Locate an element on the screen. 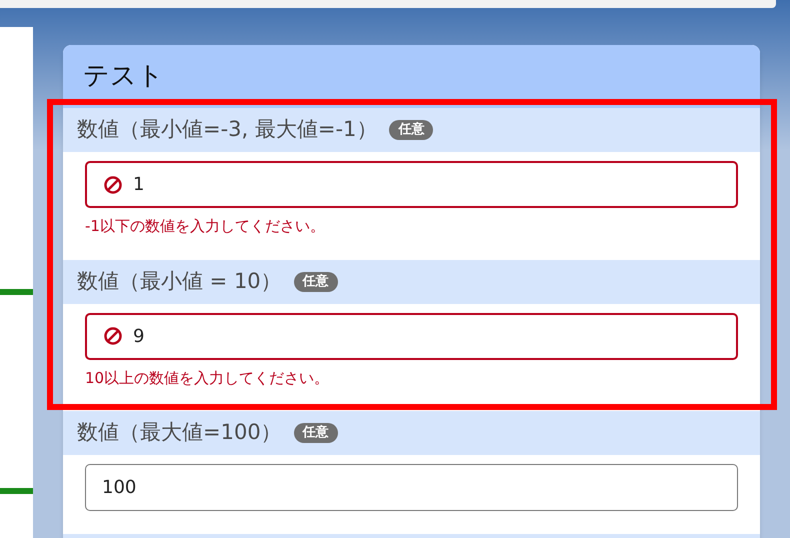 The image size is (790, 538). input-value: 100 is located at coordinates (119, 488).